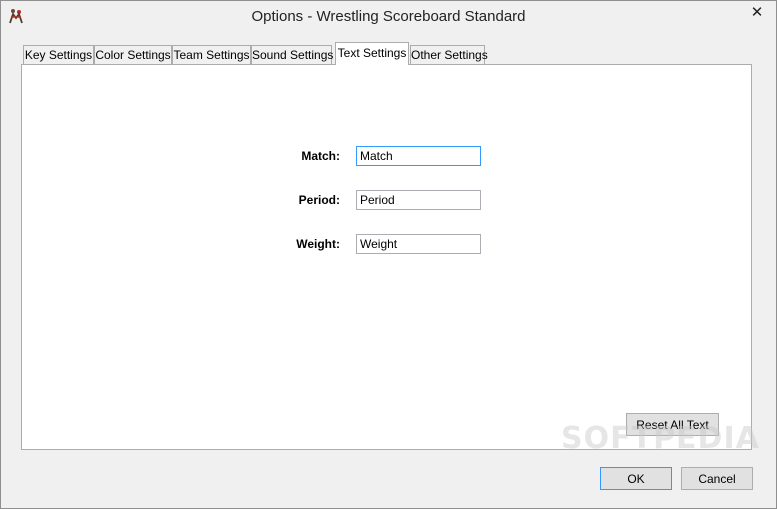 The height and width of the screenshot is (509, 777). I want to click on close-icon: ✕, so click(757, 12).